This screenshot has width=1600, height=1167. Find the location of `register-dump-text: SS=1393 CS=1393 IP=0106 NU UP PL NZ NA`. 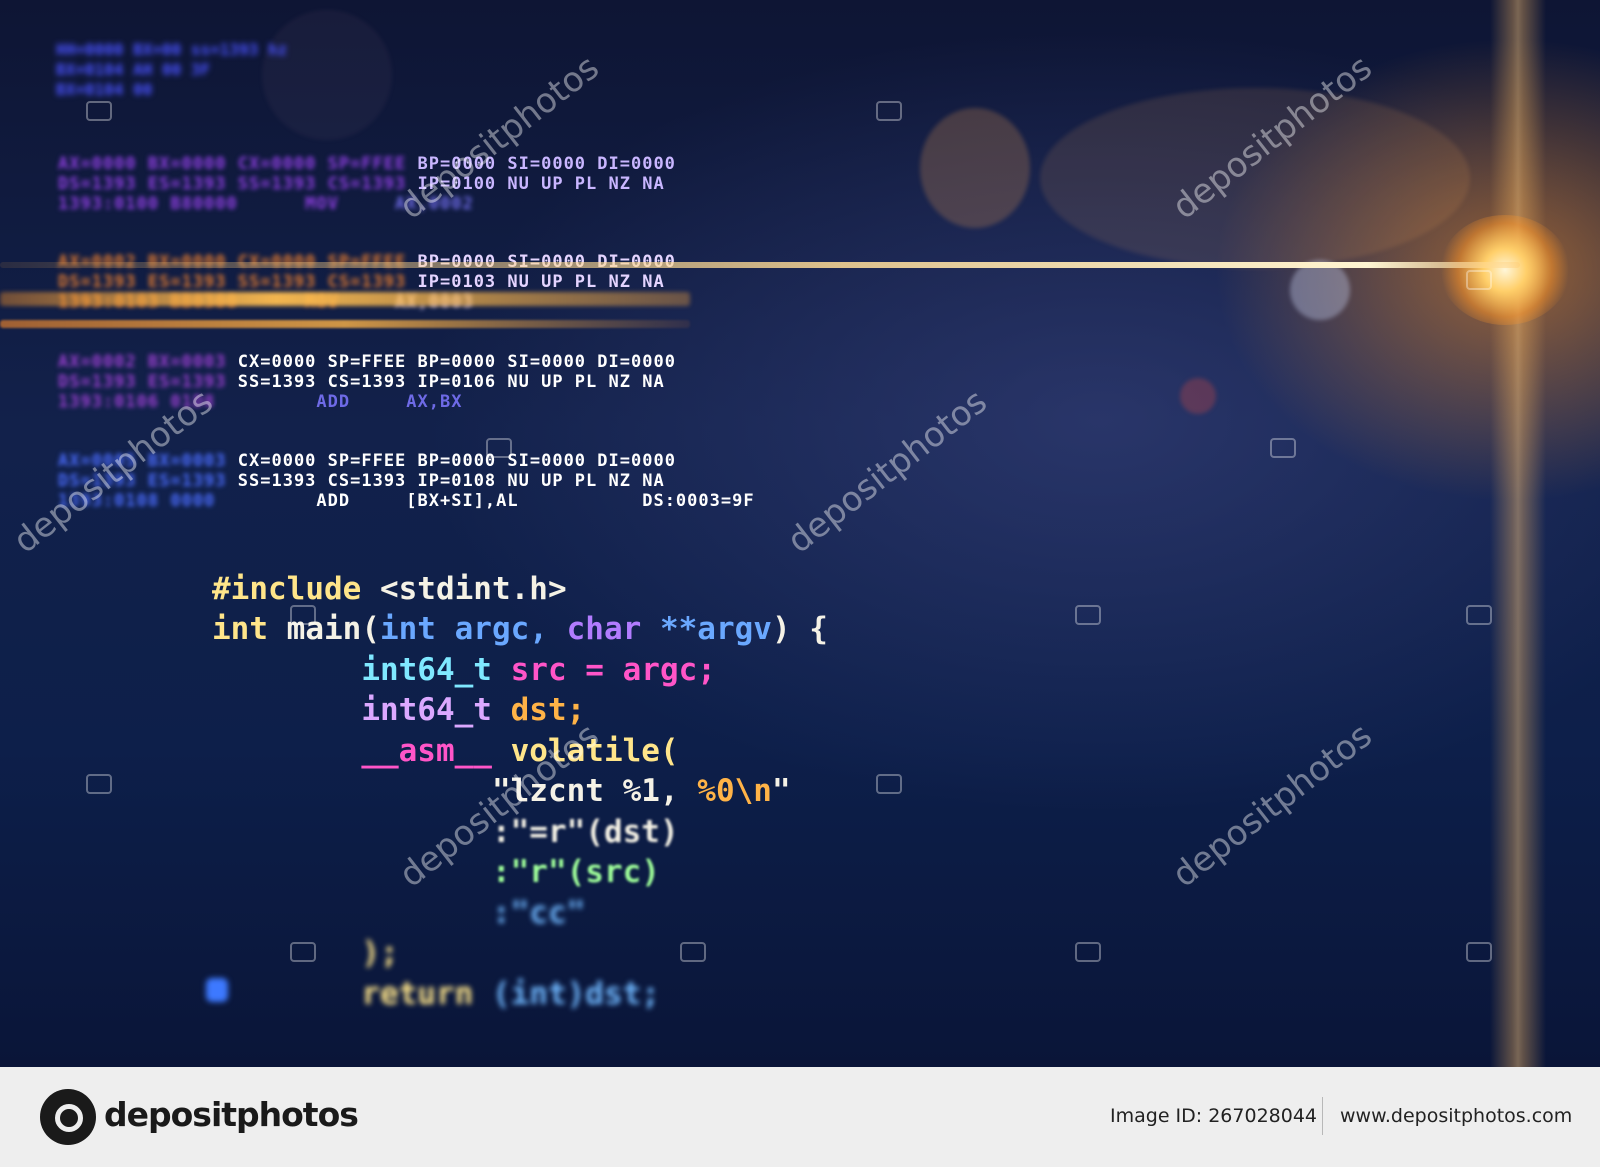

register-dump-text: SS=1393 CS=1393 IP=0106 NU UP PL NZ NA is located at coordinates (445, 382).